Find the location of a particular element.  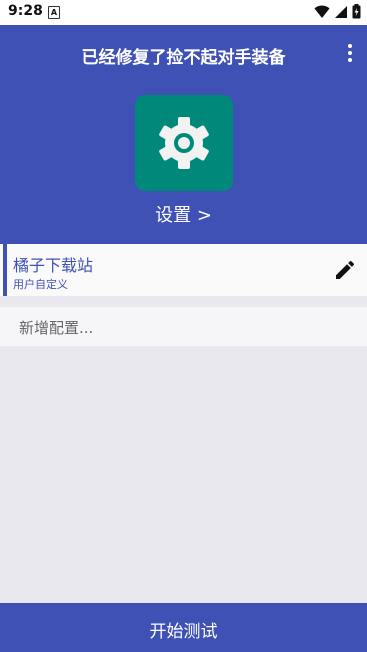

selected-indicator is located at coordinates (5, 270).